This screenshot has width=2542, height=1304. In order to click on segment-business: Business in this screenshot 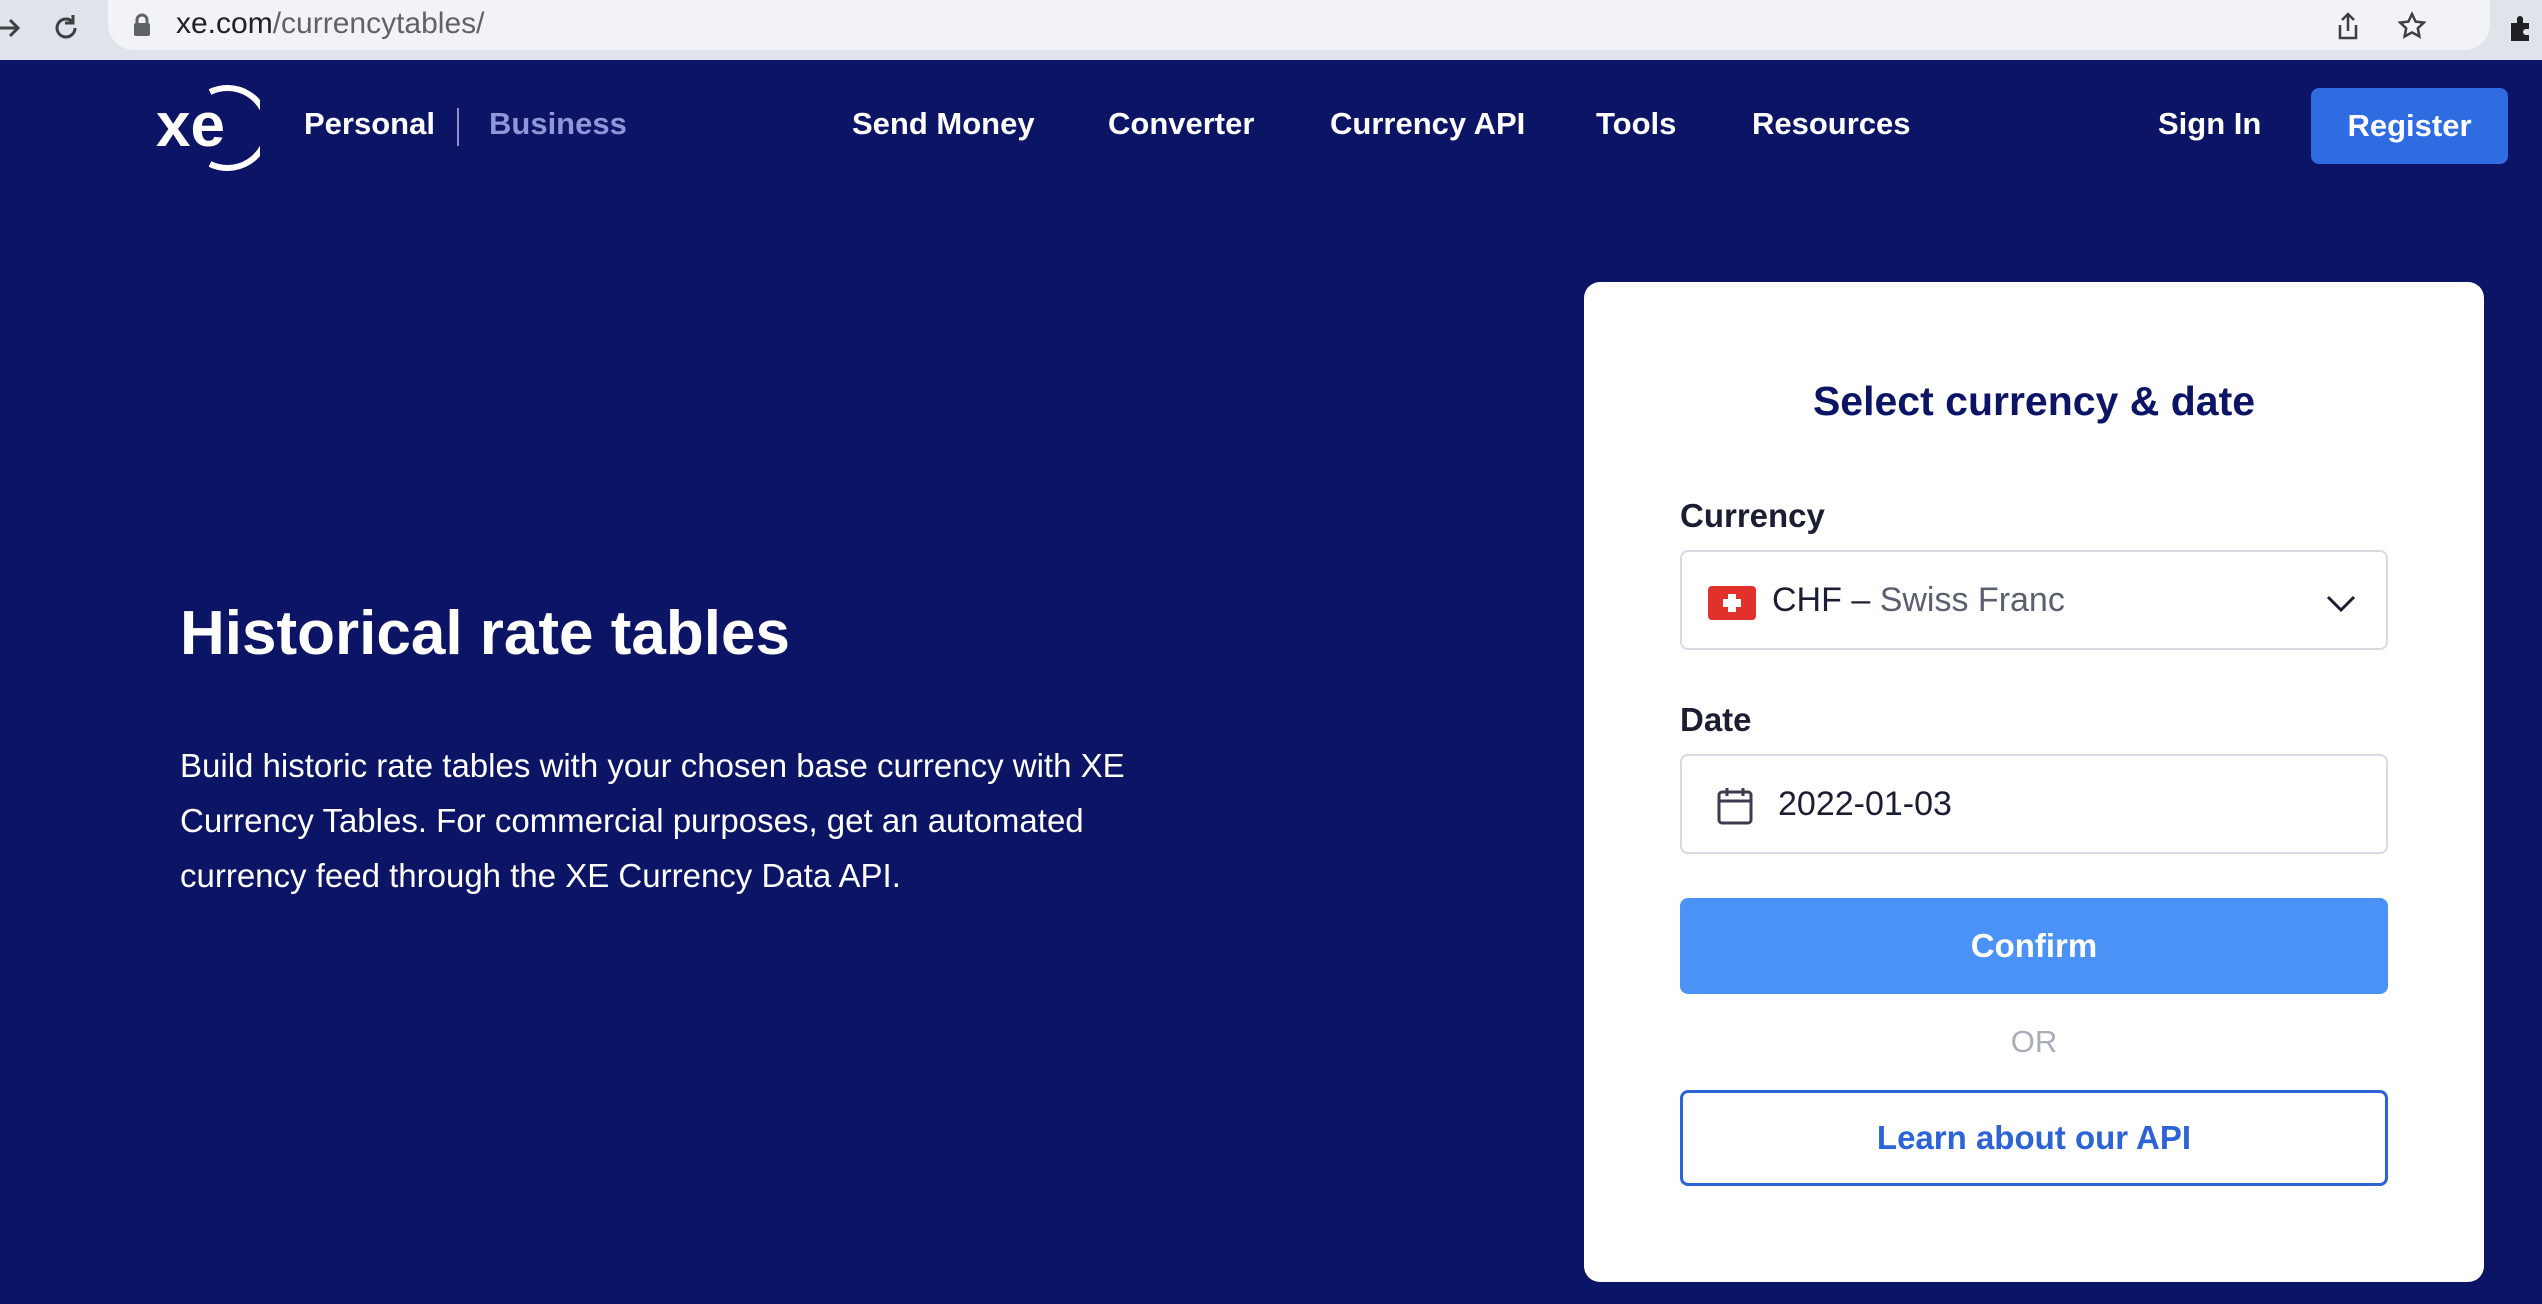, I will do `click(558, 124)`.